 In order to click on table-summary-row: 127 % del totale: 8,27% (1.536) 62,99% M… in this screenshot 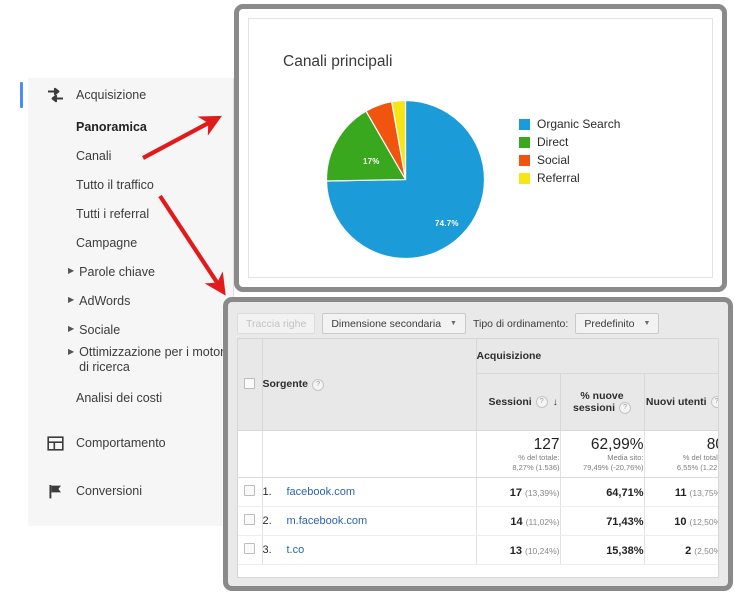, I will do `click(478, 454)`.